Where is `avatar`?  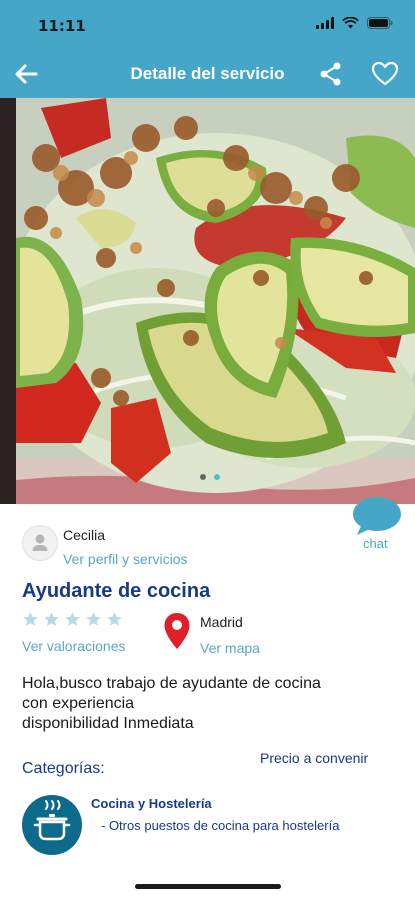
avatar is located at coordinates (40, 543).